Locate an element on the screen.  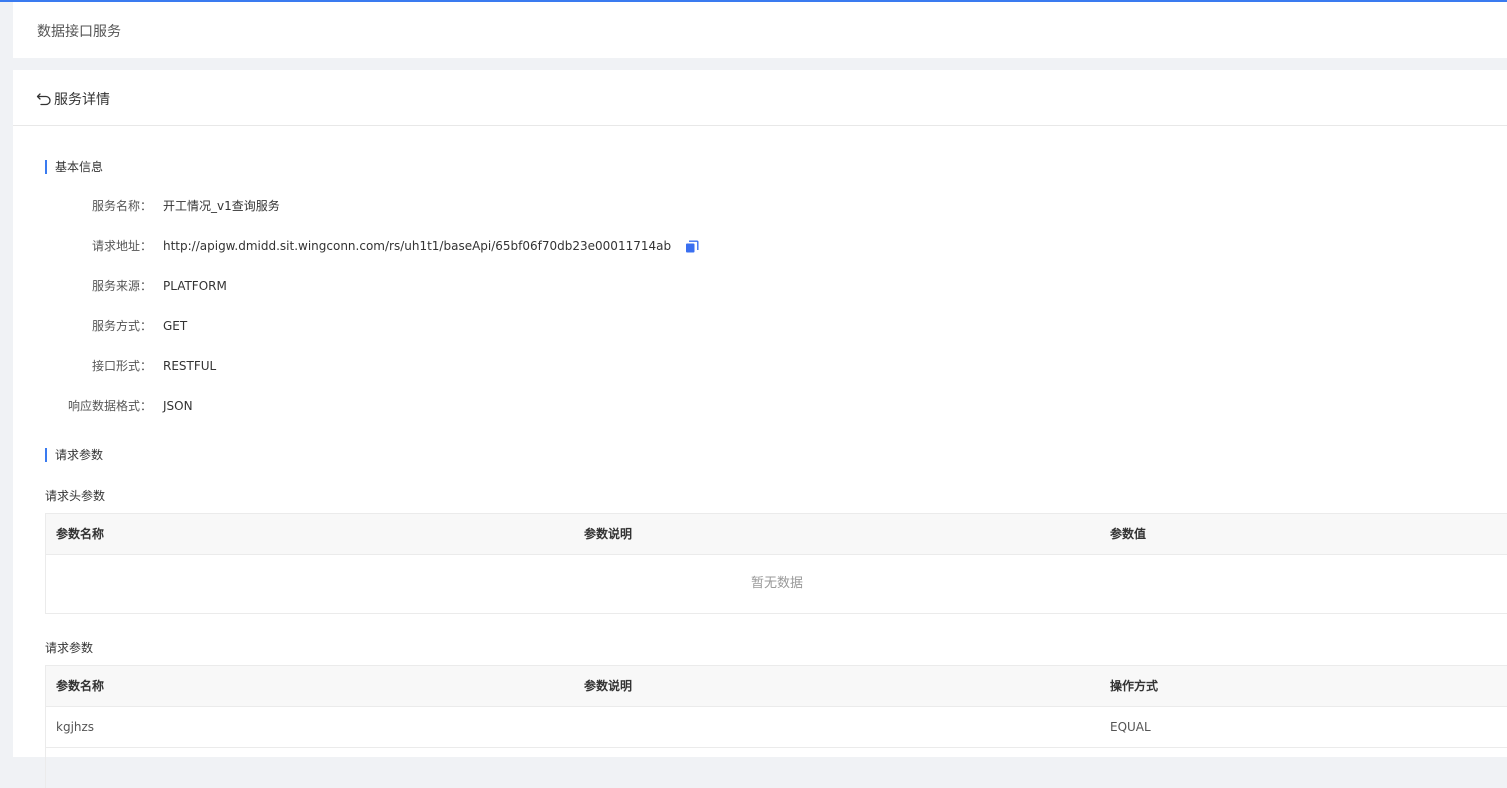
page-header: 数据接口服务 is located at coordinates (760, 30).